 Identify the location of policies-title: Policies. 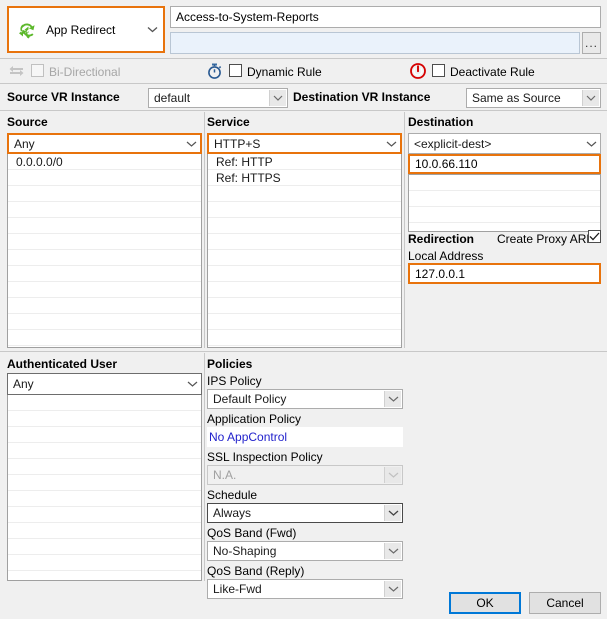
(230, 364).